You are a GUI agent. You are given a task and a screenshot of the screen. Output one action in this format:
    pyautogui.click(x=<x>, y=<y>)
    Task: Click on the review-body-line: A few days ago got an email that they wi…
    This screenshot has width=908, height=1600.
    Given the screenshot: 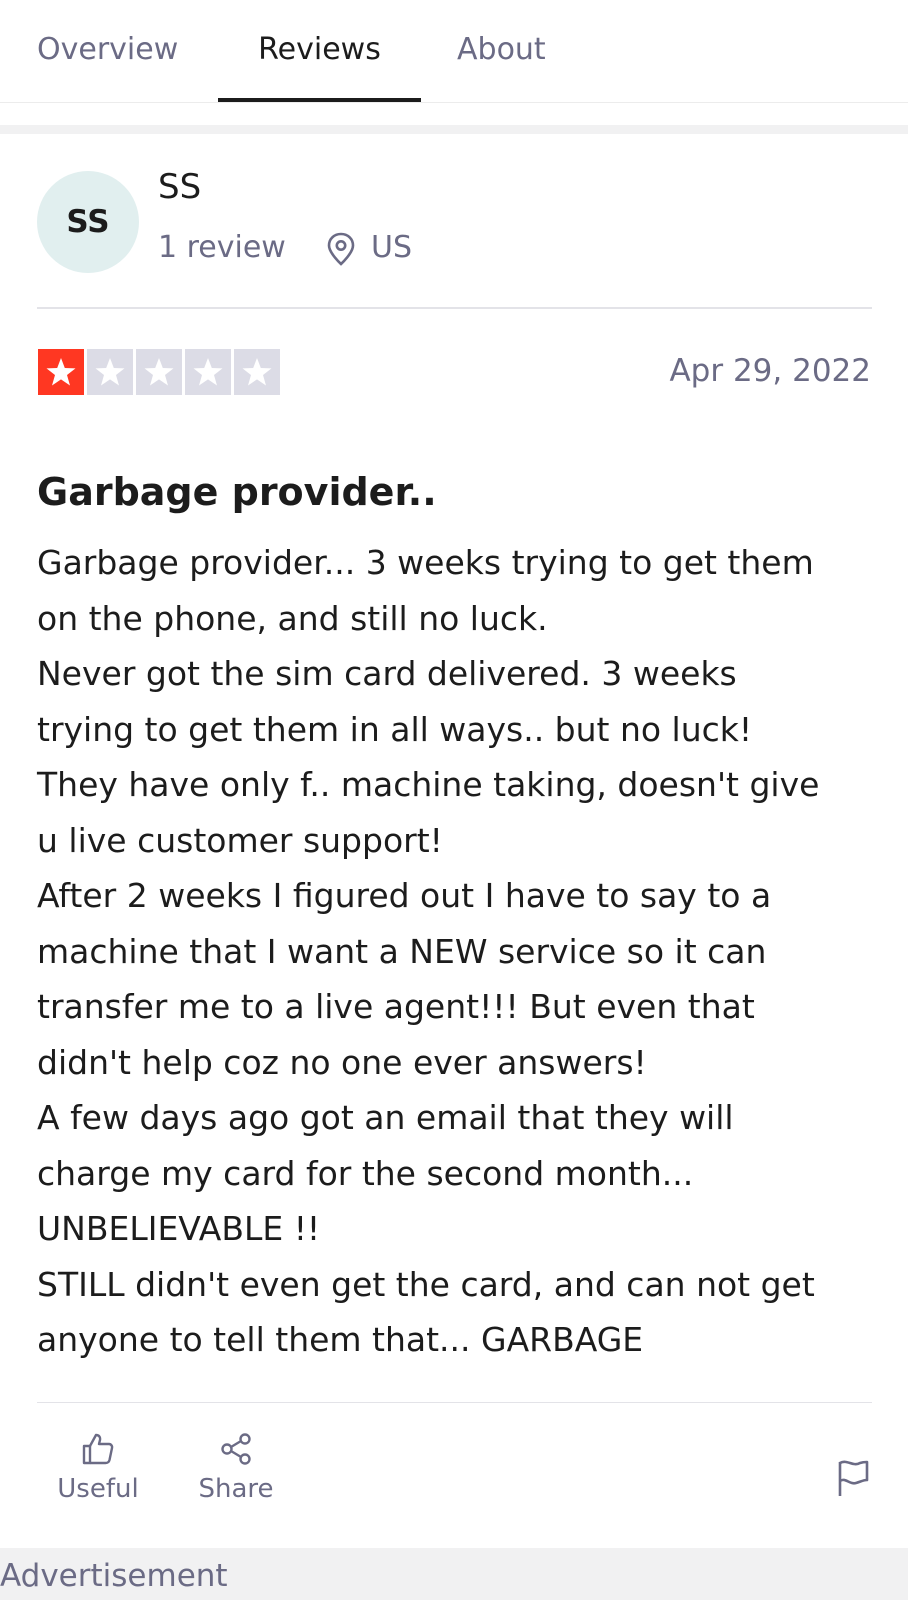 What is the action you would take?
    pyautogui.click(x=385, y=1117)
    